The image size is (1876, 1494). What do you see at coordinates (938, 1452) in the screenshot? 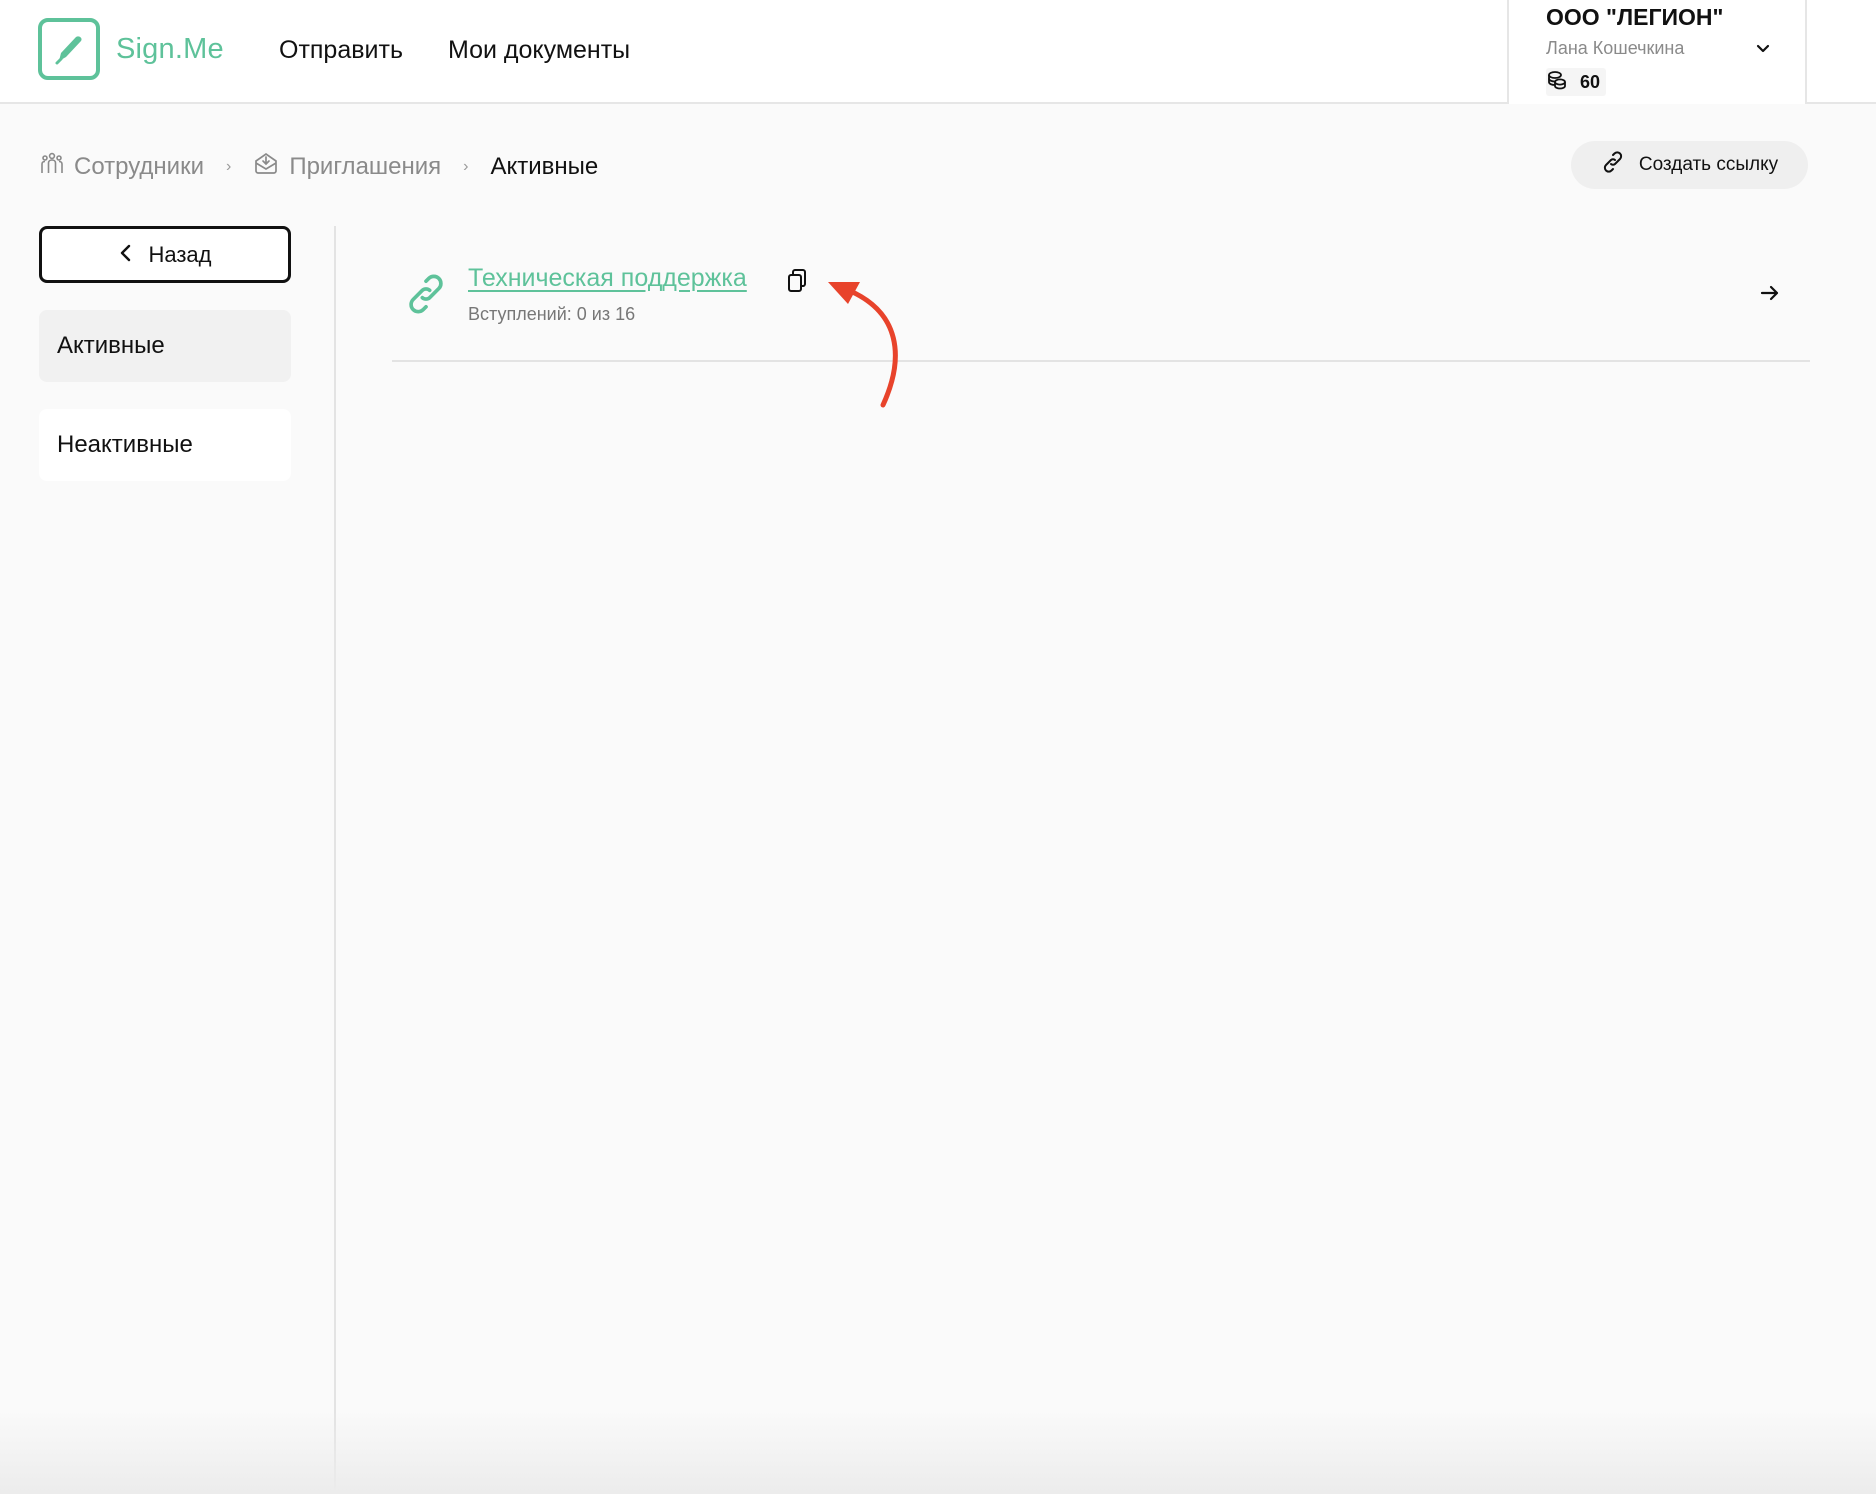
I see `bottom-fade` at bounding box center [938, 1452].